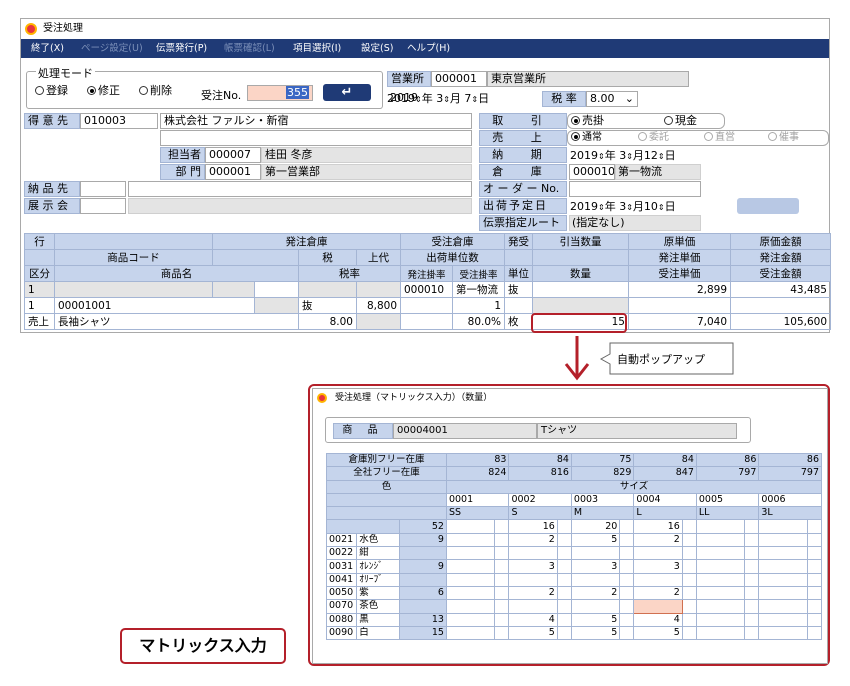 This screenshot has height=686, width=850. Describe the element at coordinates (646, 121) in the screenshot. I see `transaction-radio-group: 売掛 現金` at that location.